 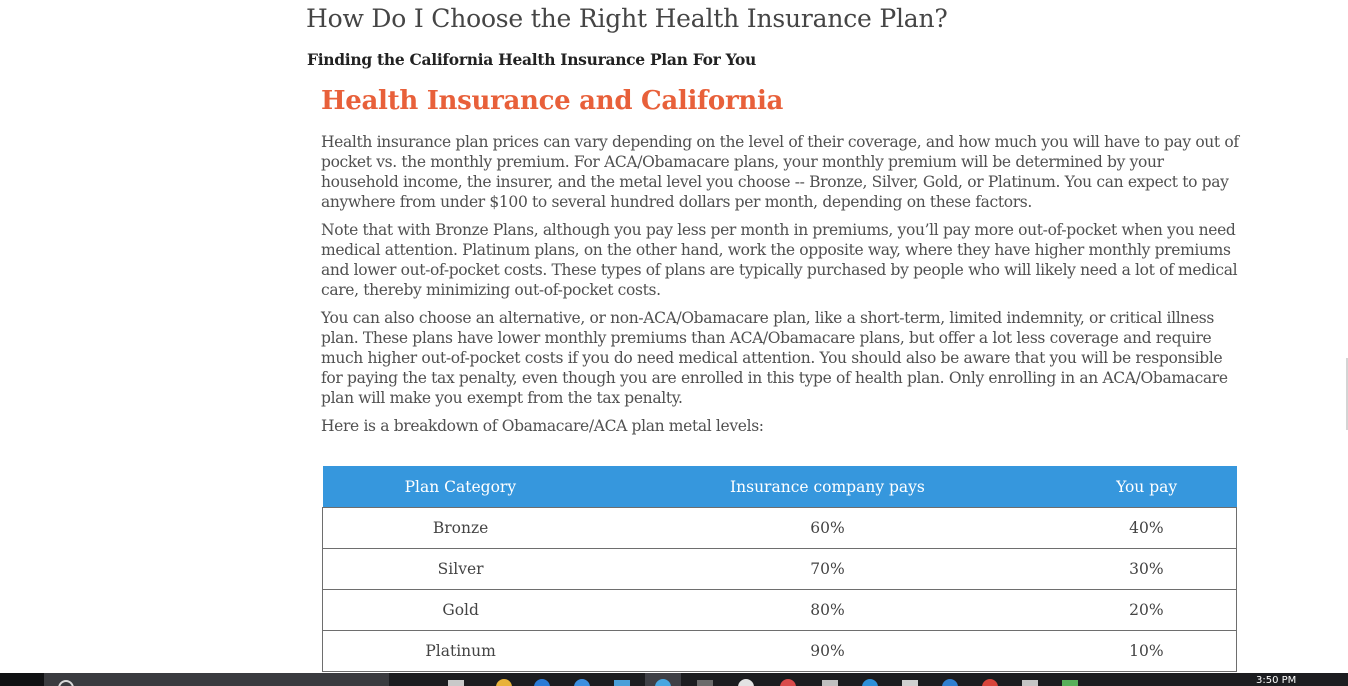 I want to click on taskbar-search-box, so click(x=216, y=679).